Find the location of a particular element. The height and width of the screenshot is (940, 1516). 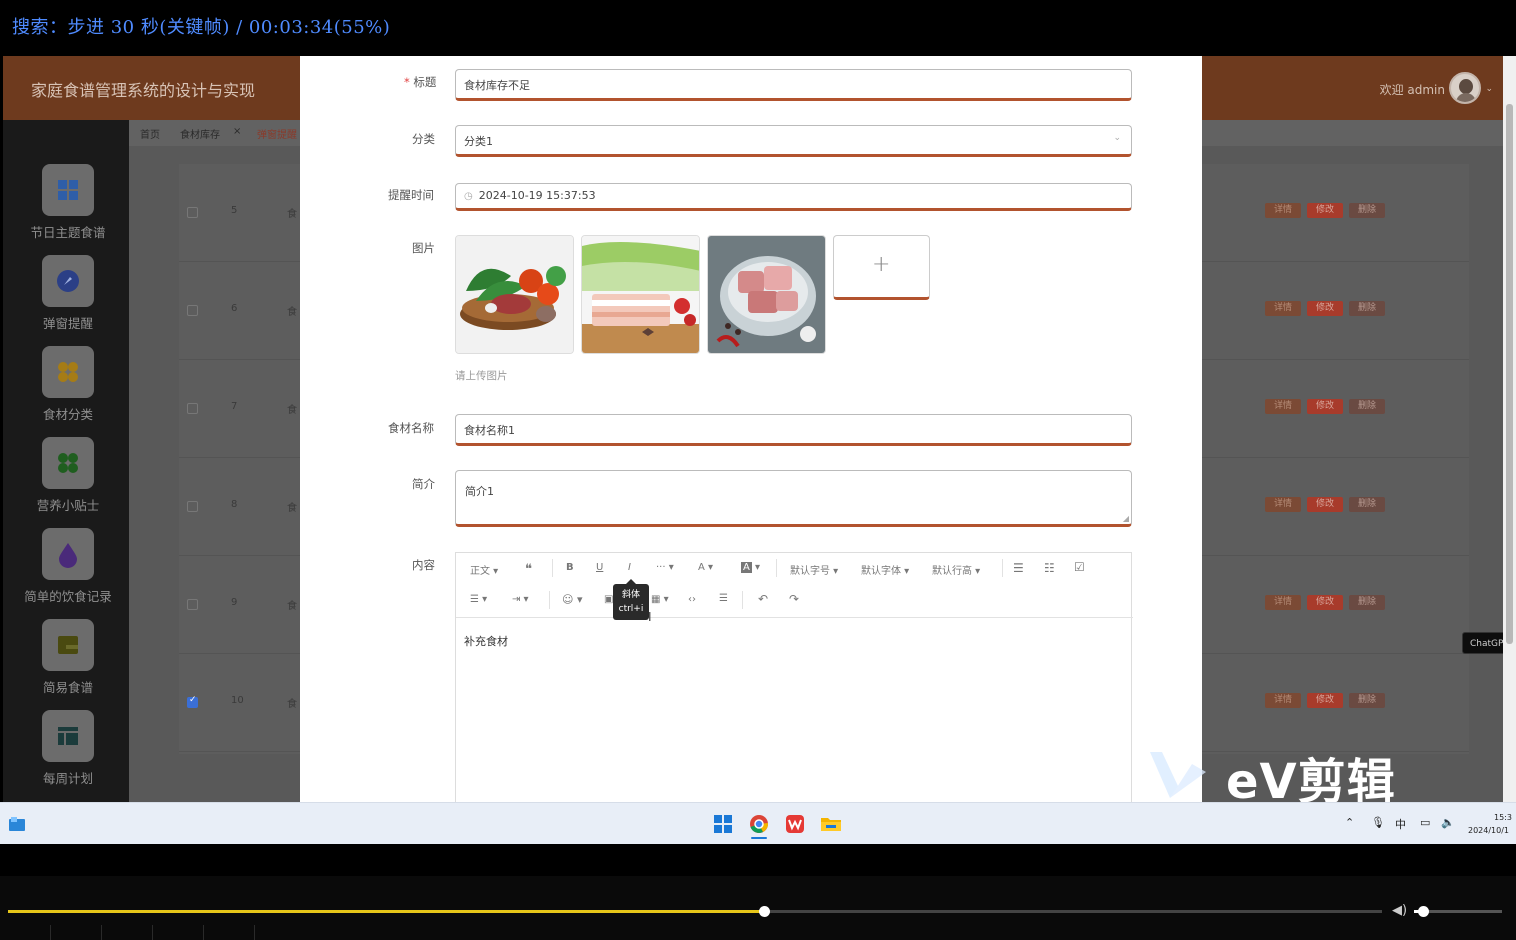

page-scrollbar is located at coordinates (1509, 429).